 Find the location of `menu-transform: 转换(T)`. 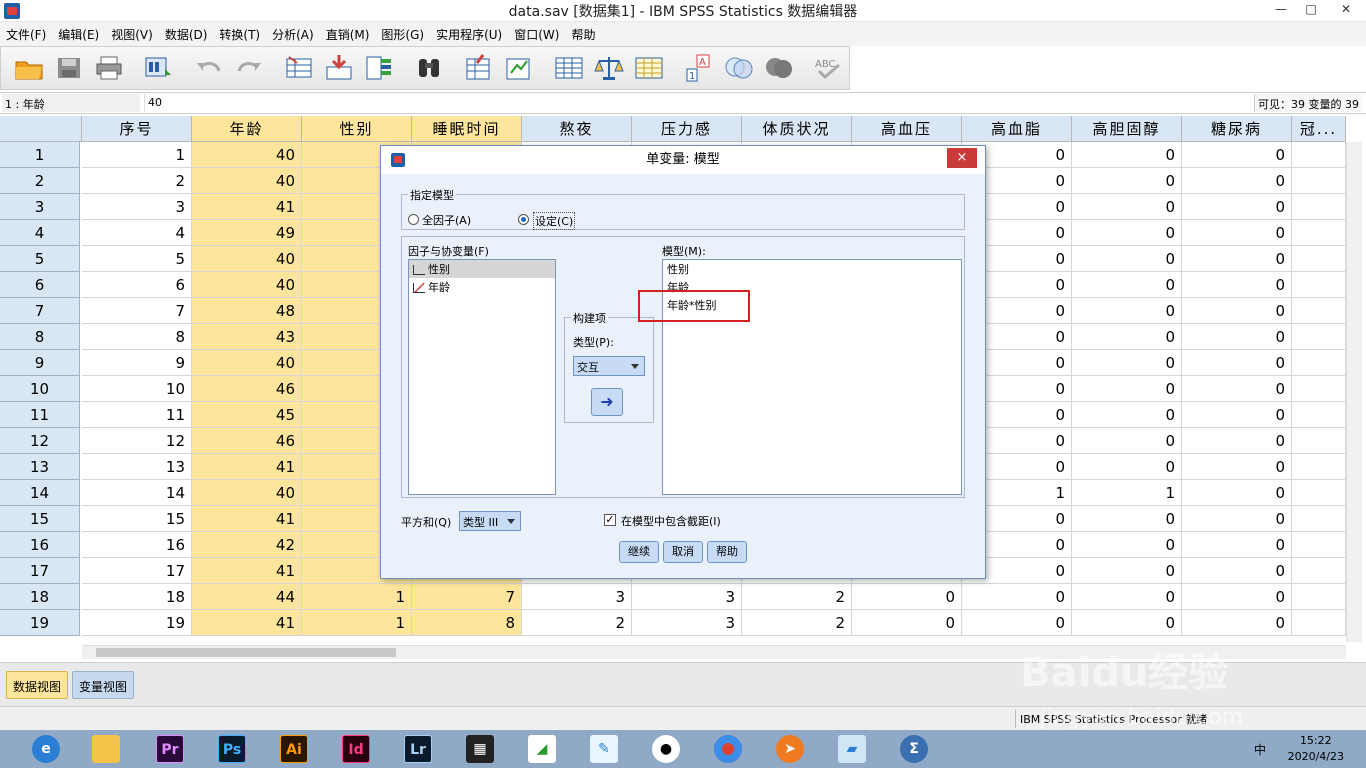

menu-transform: 转换(T) is located at coordinates (239, 32).